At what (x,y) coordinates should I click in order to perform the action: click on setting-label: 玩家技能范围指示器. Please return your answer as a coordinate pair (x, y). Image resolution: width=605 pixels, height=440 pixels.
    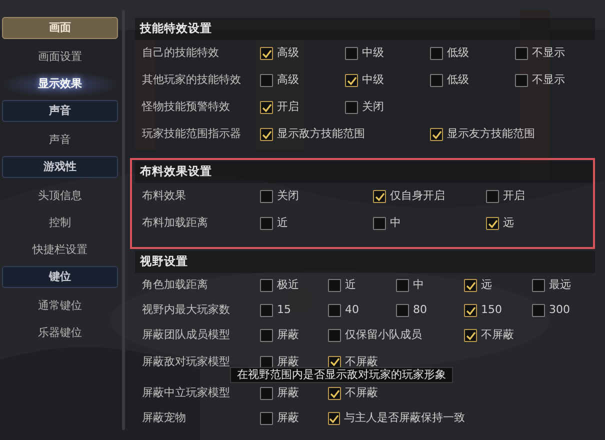
    Looking at the image, I should click on (191, 134).